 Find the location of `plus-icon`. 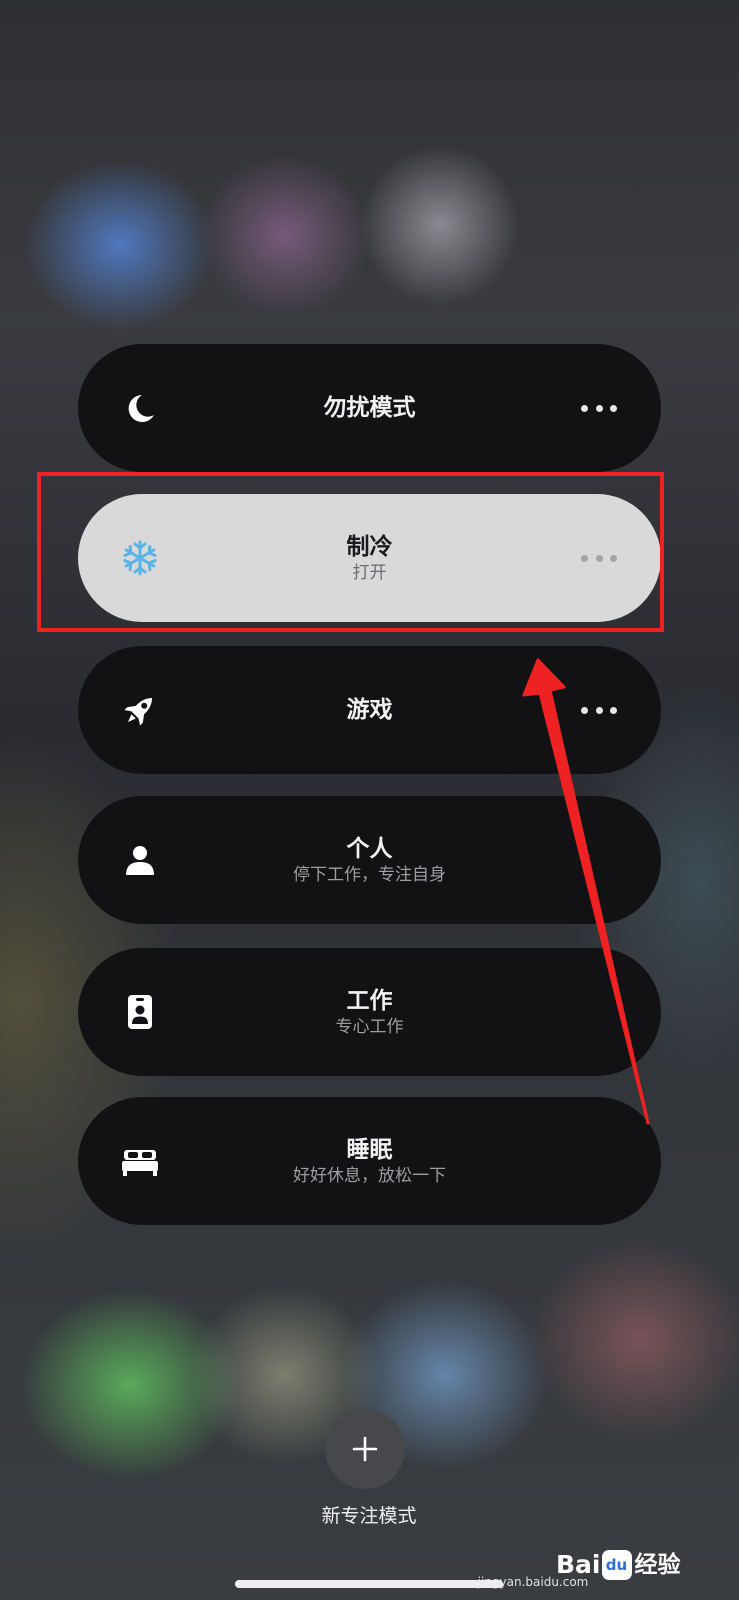

plus-icon is located at coordinates (365, 1449).